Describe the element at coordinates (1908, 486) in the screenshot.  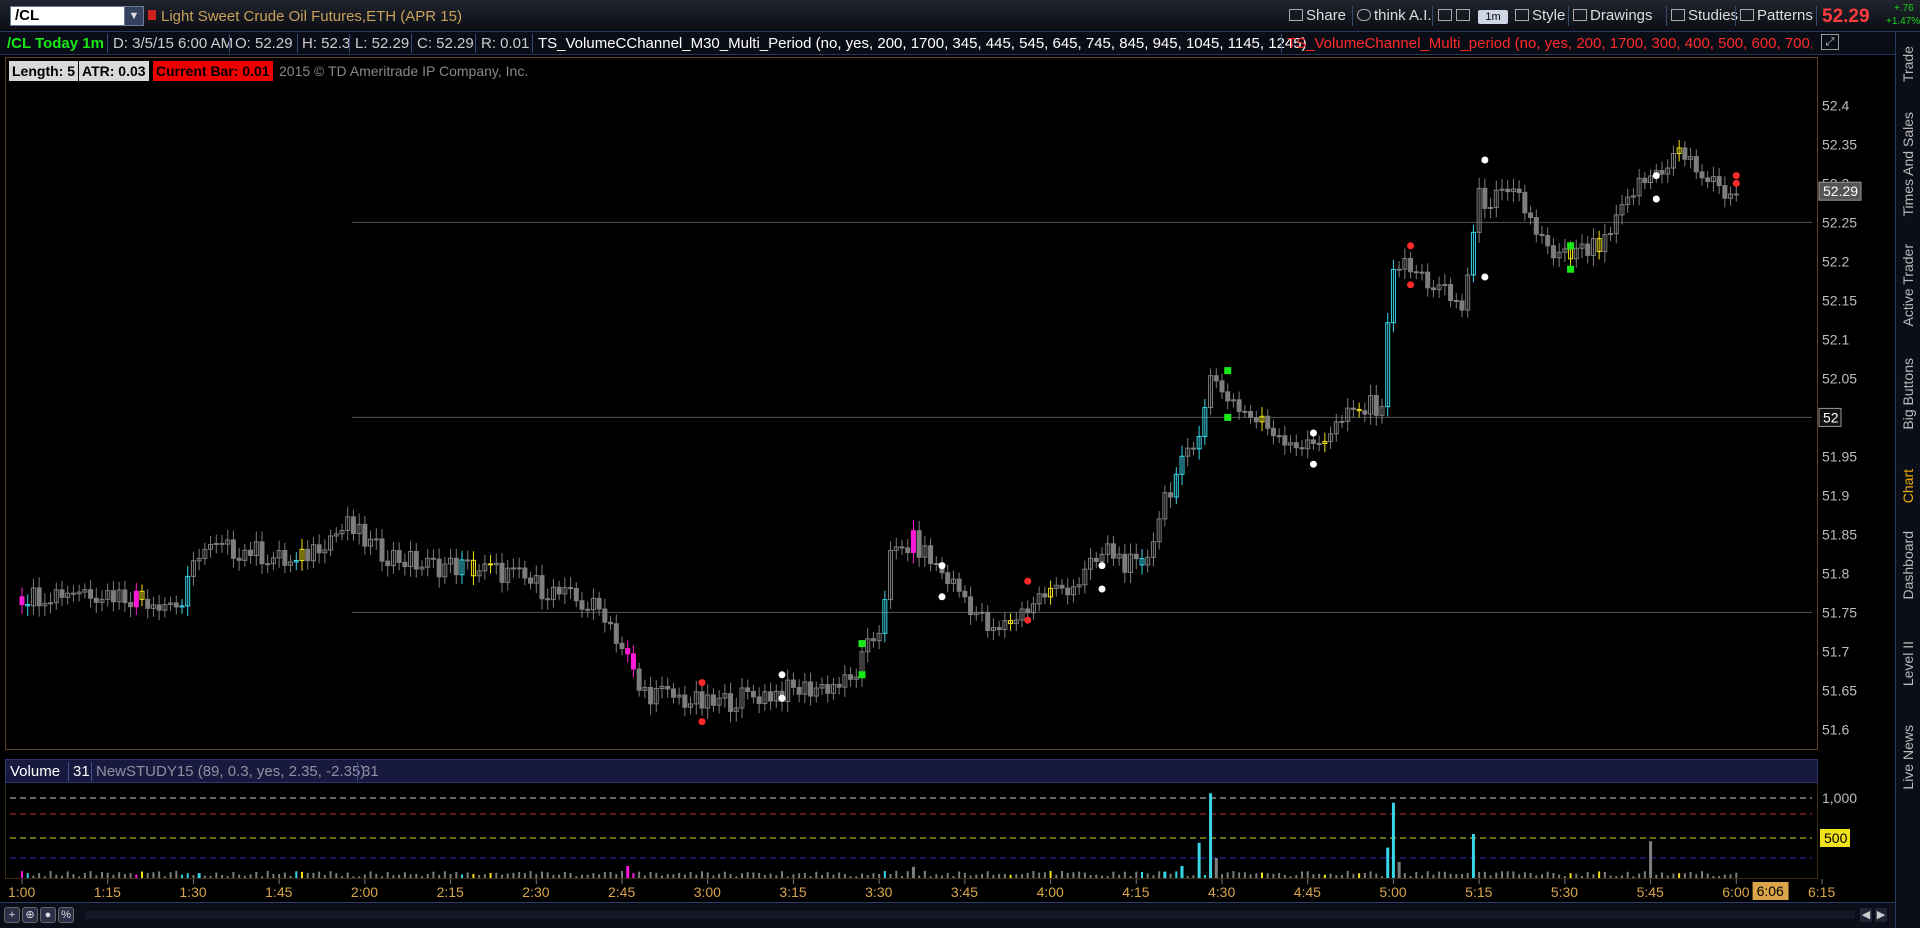
I see `rail-tab-chart: Chart` at that location.